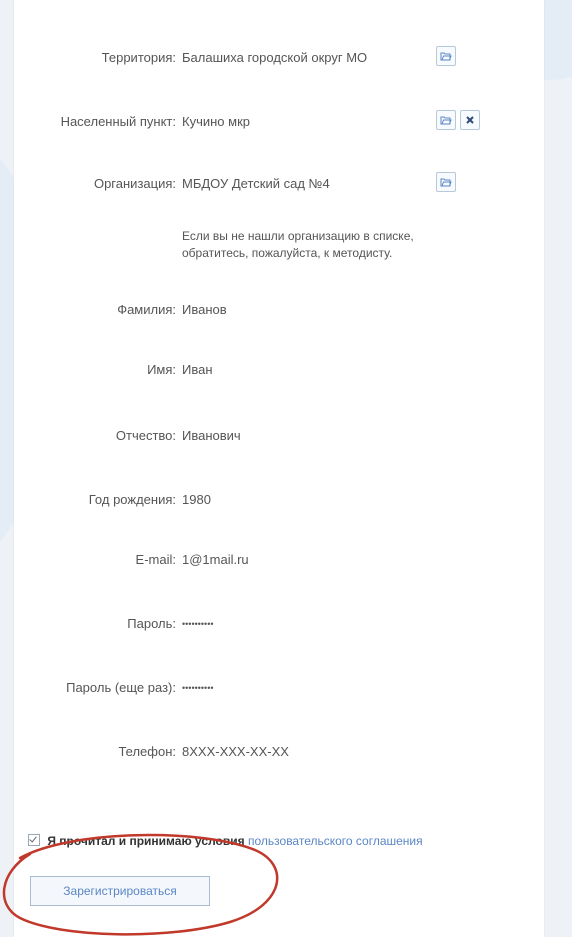 Image resolution: width=572 pixels, height=937 pixels. What do you see at coordinates (298, 236) in the screenshot?
I see `note-line-1: Если вы не нашли организацию в списке,` at bounding box center [298, 236].